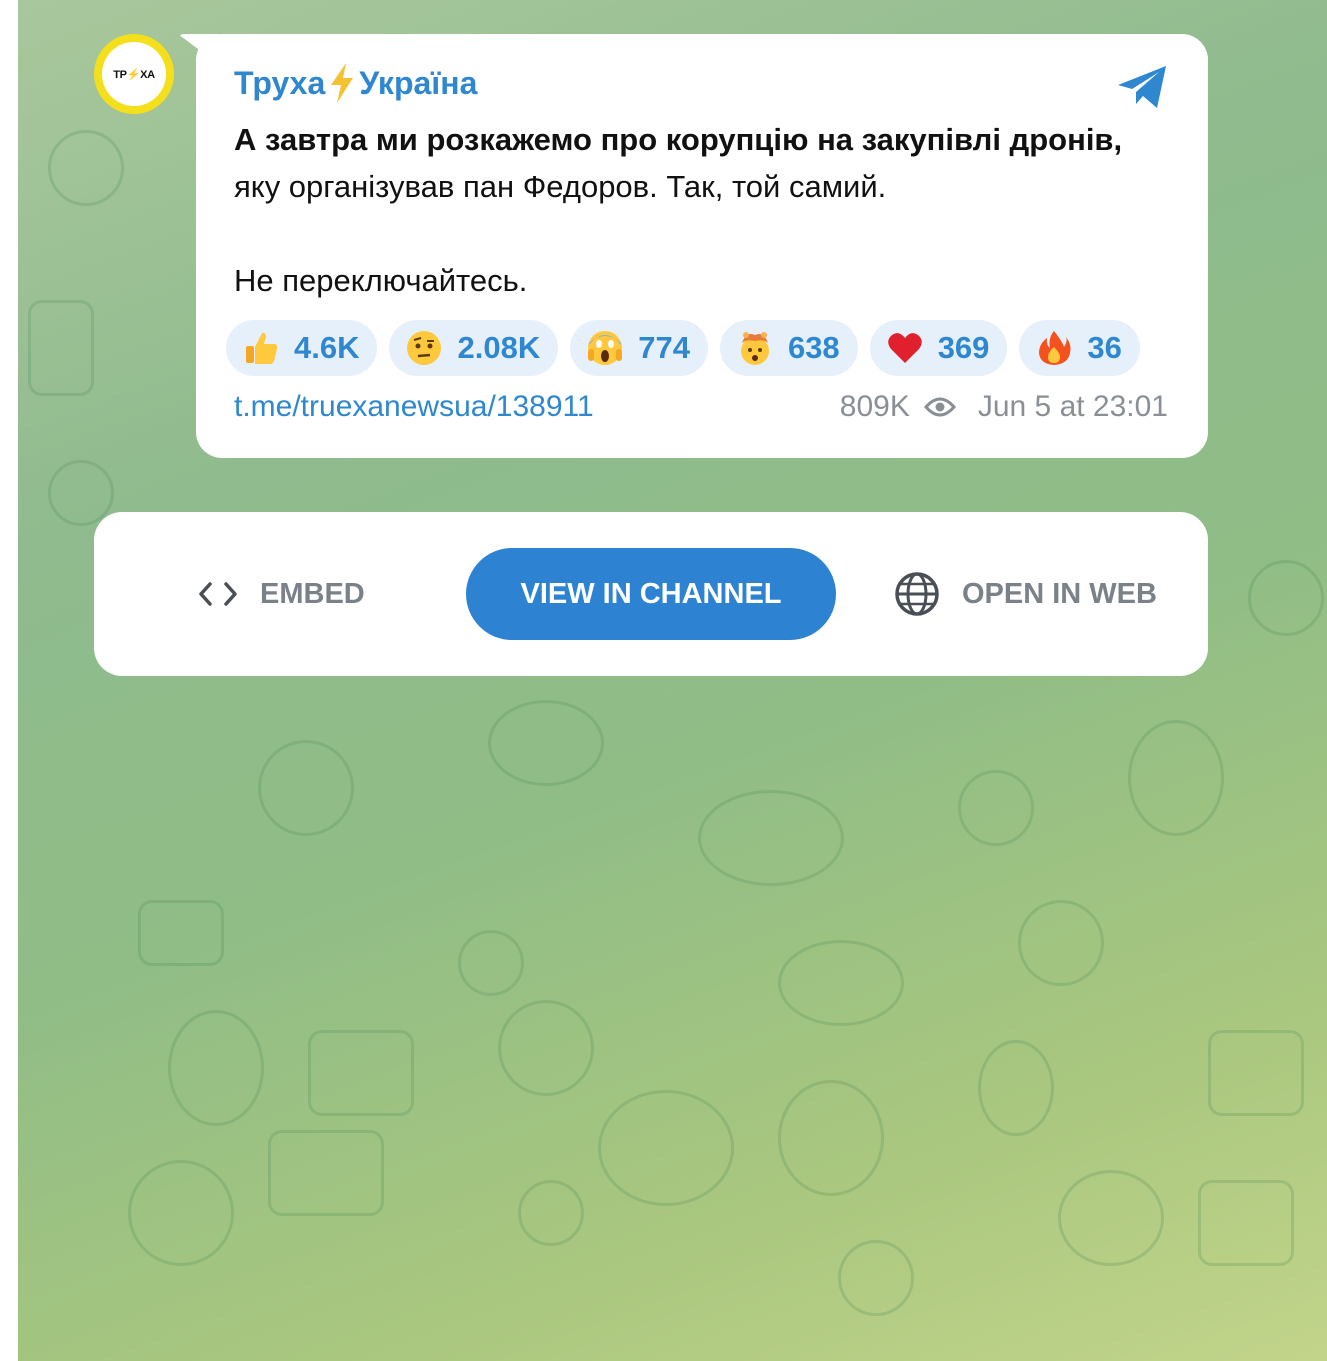 The width and height of the screenshot is (1327, 1361). Describe the element at coordinates (418, 82) in the screenshot. I see `channel-name-part2: Україна` at that location.